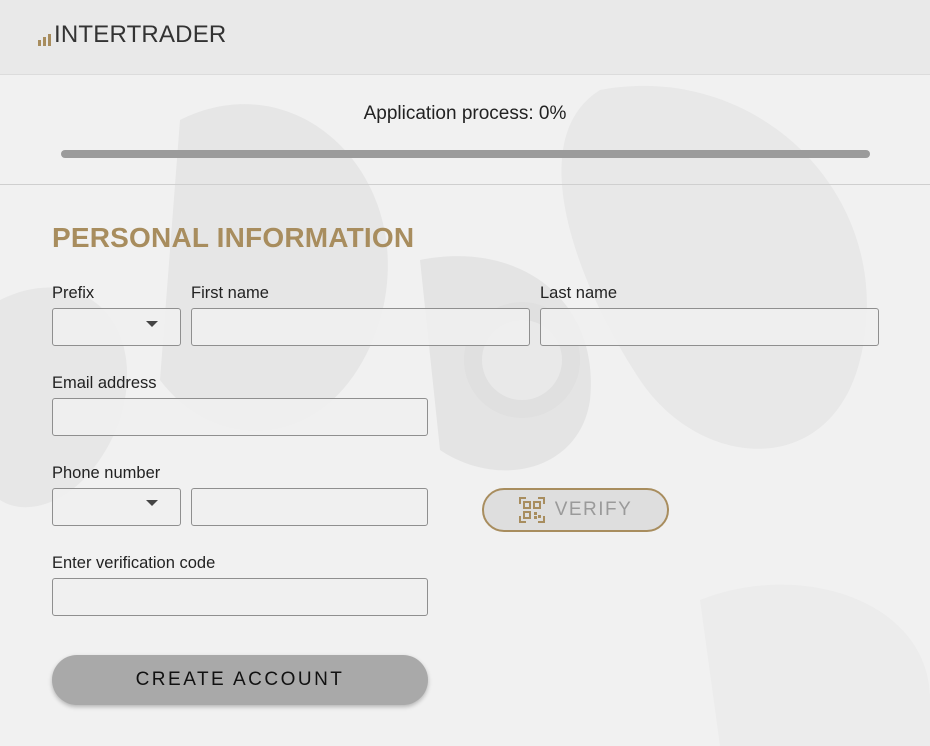 Image resolution: width=930 pixels, height=746 pixels. I want to click on email-input, so click(240, 417).